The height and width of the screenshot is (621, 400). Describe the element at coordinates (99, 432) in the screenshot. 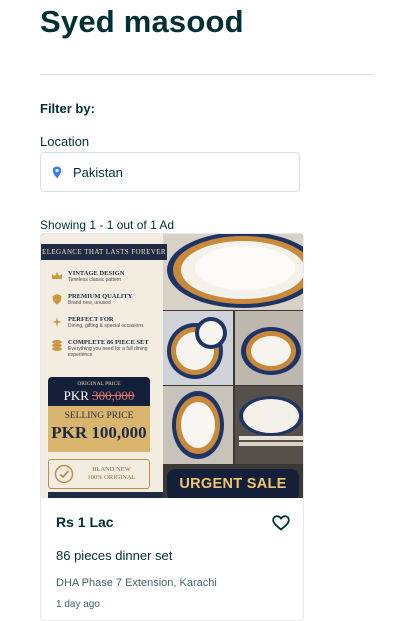

I see `selling-price: PKR 100,000` at that location.